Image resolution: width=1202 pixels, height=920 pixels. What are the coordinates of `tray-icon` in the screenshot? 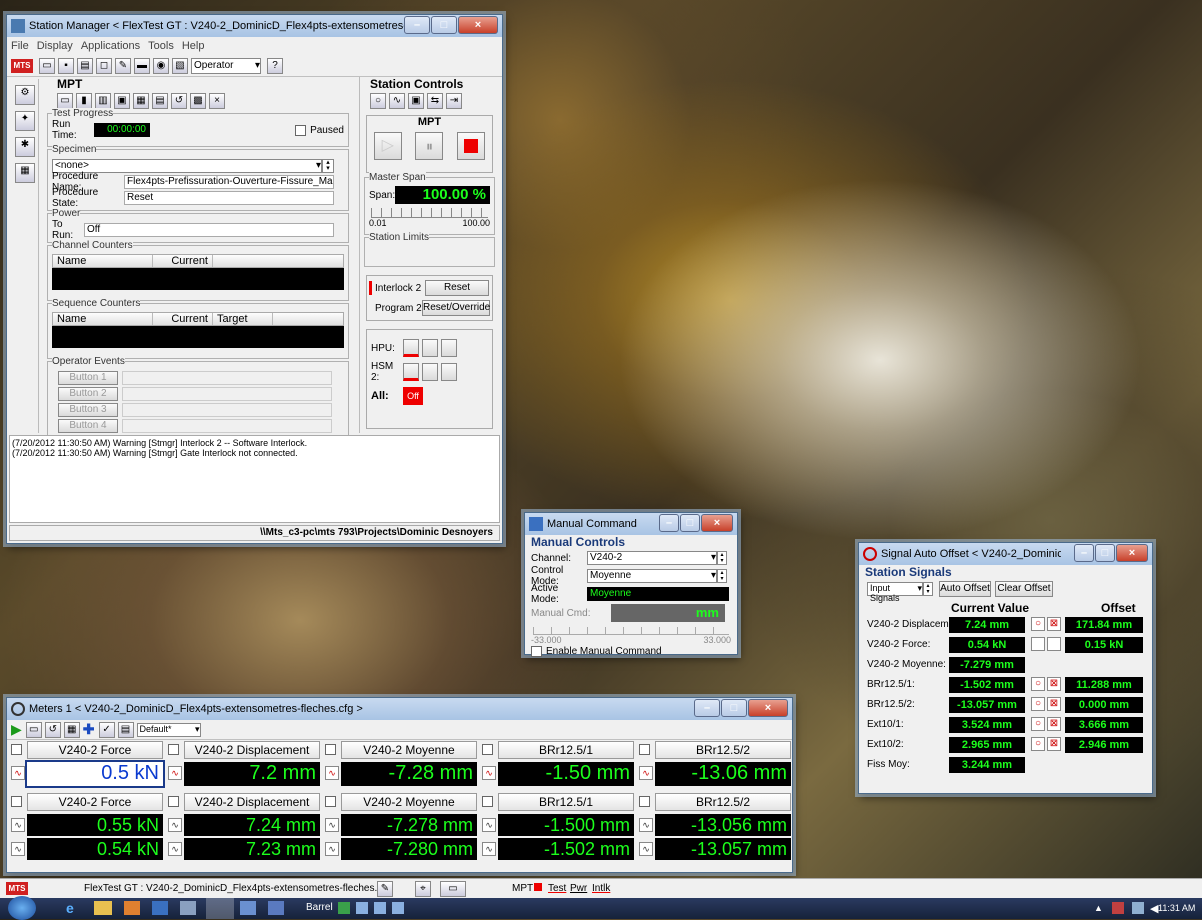 It's located at (362, 908).